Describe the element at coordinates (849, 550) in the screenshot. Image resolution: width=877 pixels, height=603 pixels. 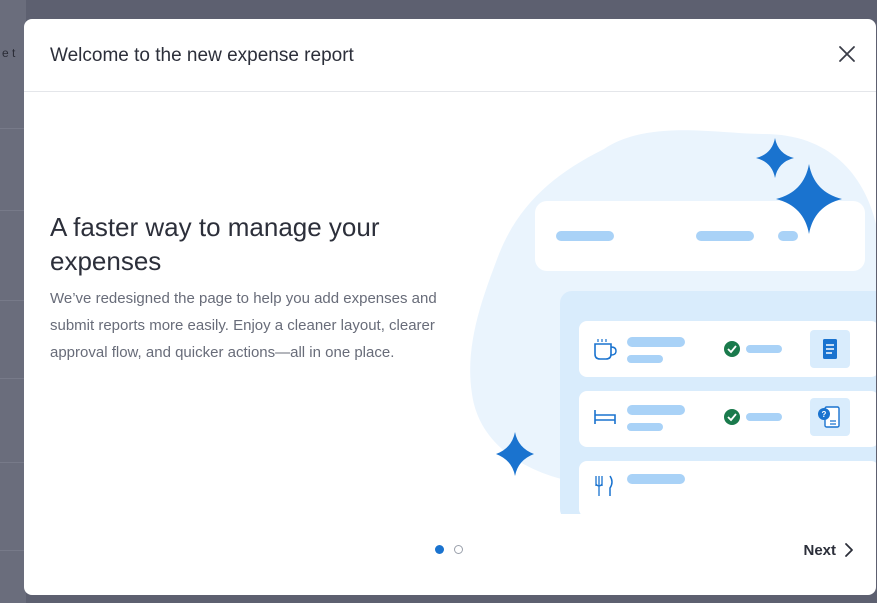
I see `chevron-right-icon` at that location.